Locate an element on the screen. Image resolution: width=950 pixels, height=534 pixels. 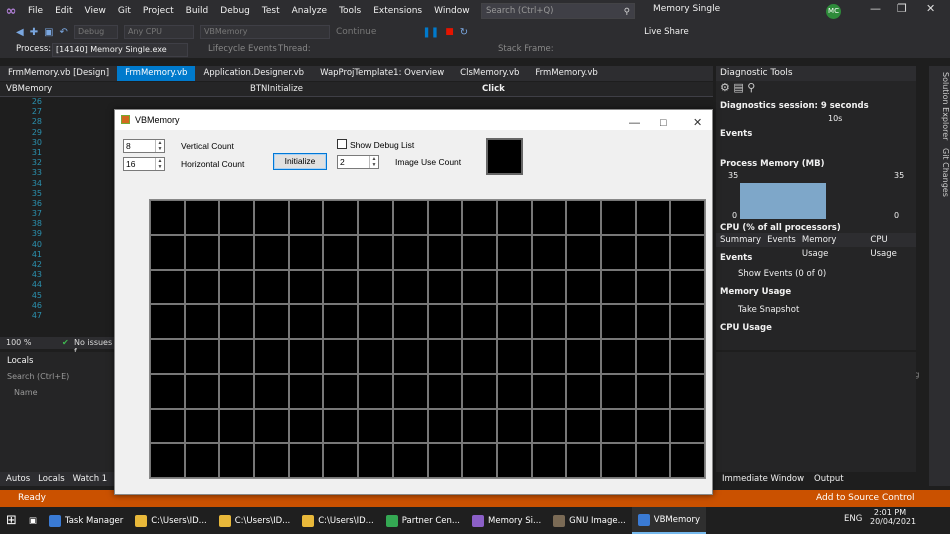
menu-item: Analyze is located at coordinates (309, 11).